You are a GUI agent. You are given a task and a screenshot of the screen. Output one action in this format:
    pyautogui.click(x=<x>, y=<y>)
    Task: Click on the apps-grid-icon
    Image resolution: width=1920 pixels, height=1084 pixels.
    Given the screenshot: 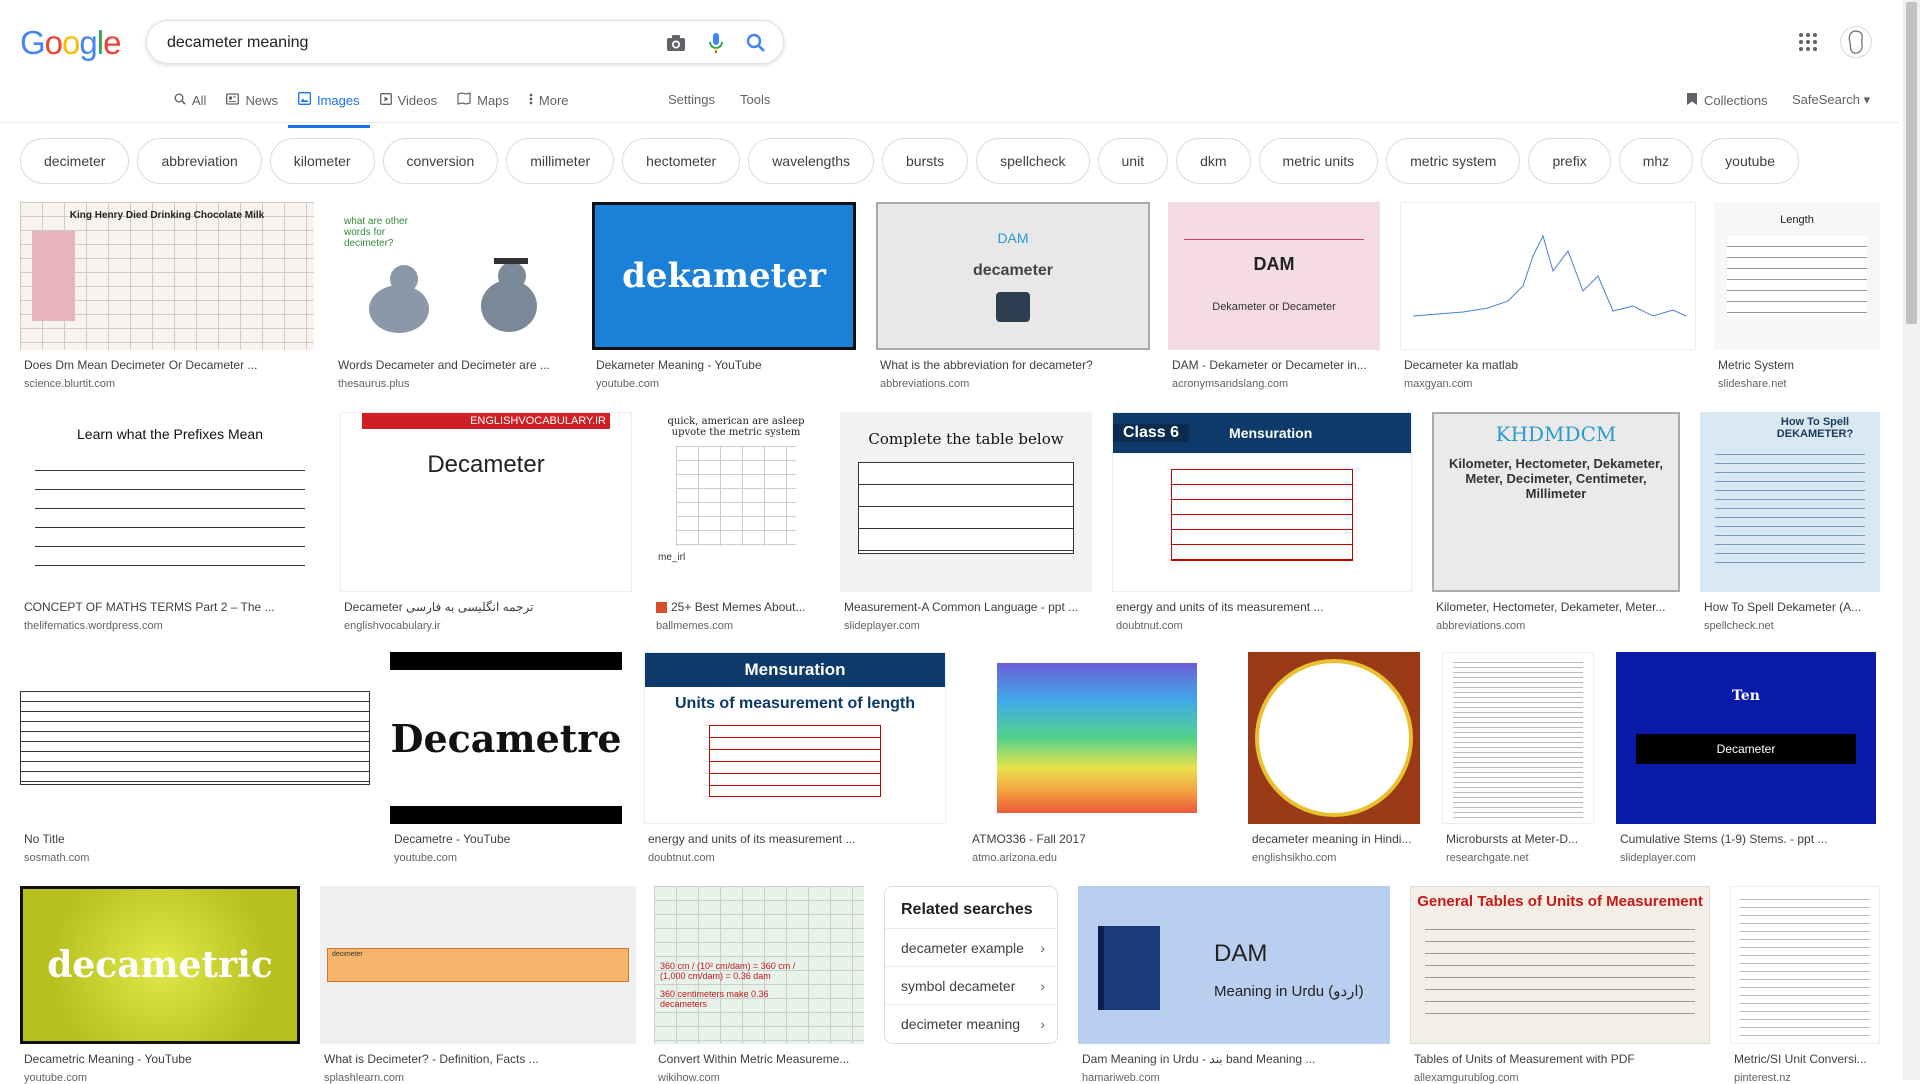 What is the action you would take?
    pyautogui.click(x=1808, y=42)
    